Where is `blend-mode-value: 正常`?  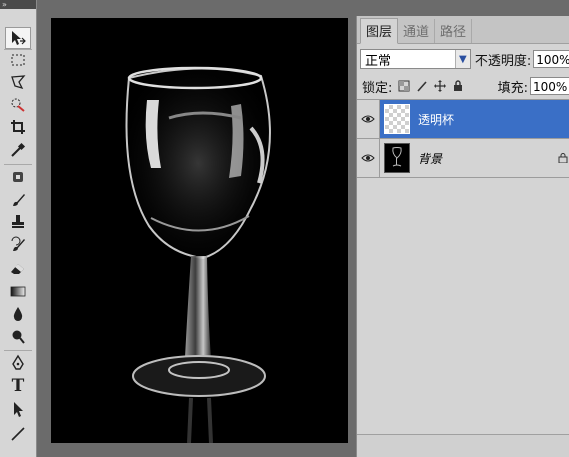
blend-mode-value: 正常 is located at coordinates (378, 61).